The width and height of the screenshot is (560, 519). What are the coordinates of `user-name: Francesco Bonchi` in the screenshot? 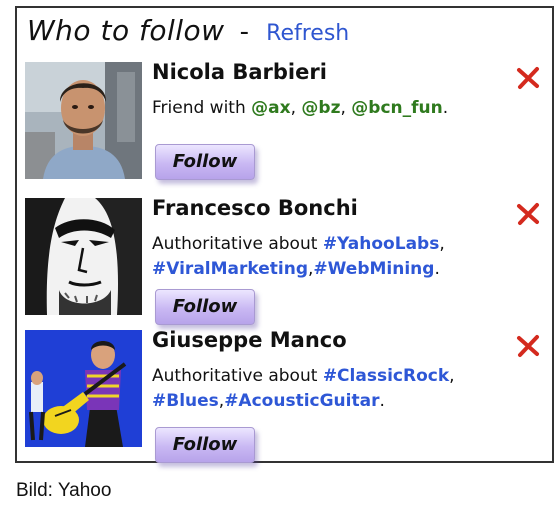 It's located at (255, 208).